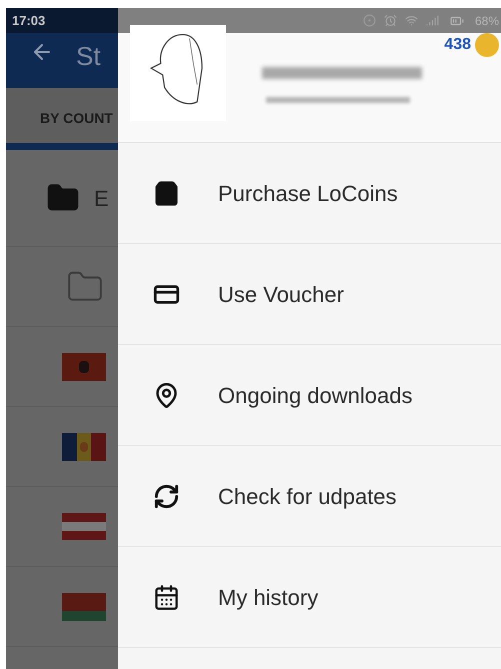 This screenshot has height=669, width=501. I want to click on row-label: E, so click(101, 198).